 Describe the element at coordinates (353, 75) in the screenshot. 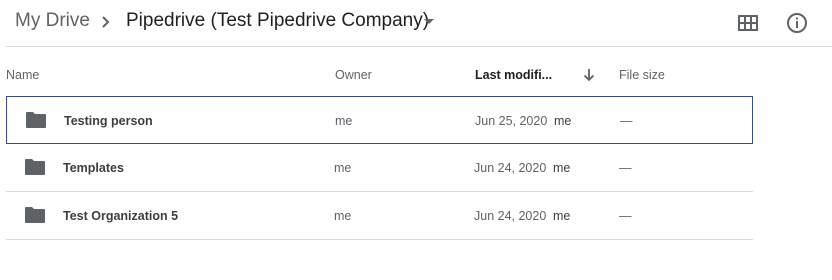

I see `column-header-owner: Owner` at that location.